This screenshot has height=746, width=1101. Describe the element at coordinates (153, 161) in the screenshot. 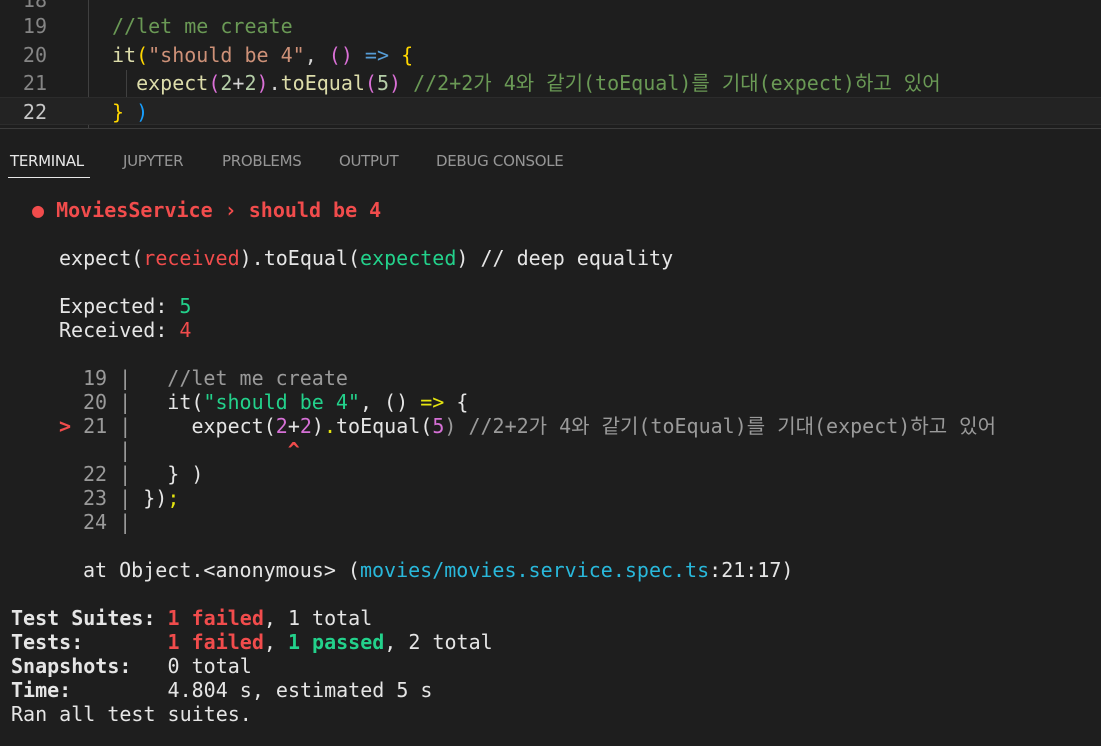

I see `tab-jupyter: JUPYTER` at that location.